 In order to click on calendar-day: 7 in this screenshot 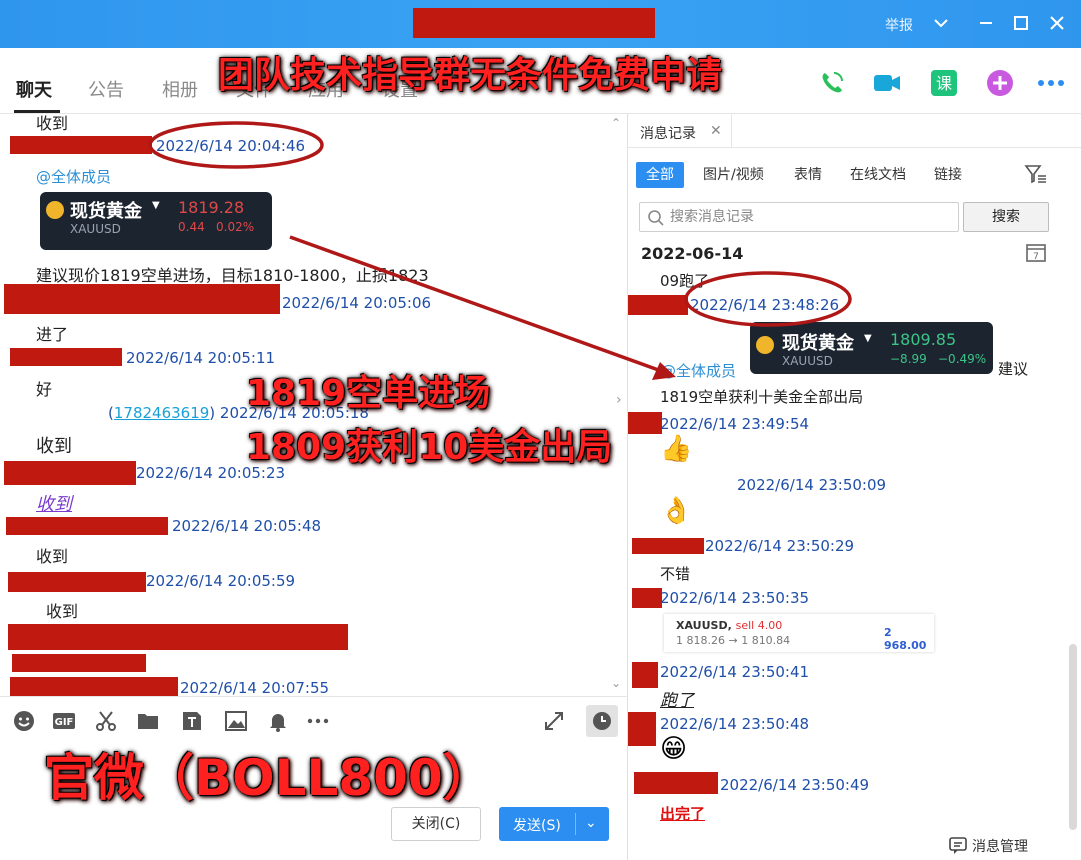, I will do `click(1036, 257)`.